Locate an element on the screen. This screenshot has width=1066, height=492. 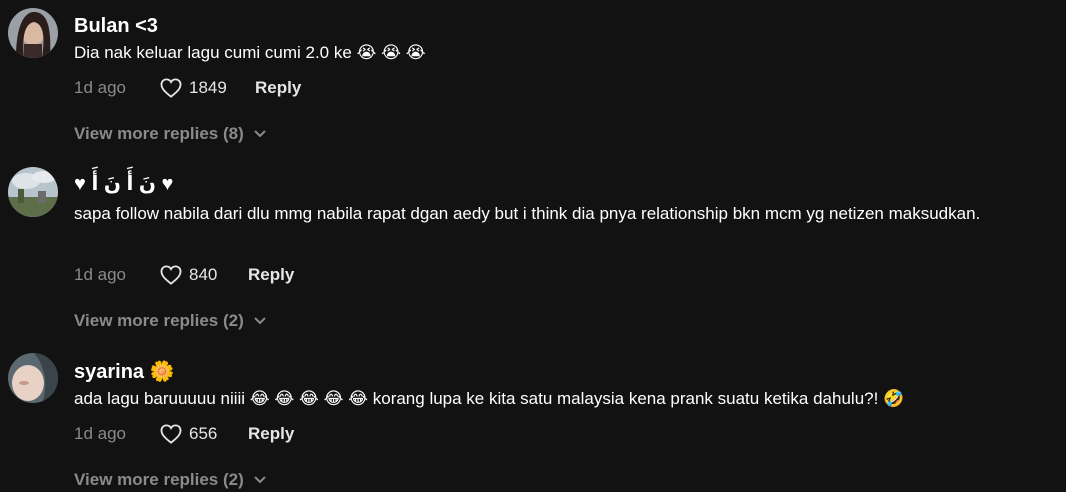
comment-meta: 1d ago 1849 Reply is located at coordinates (187, 88).